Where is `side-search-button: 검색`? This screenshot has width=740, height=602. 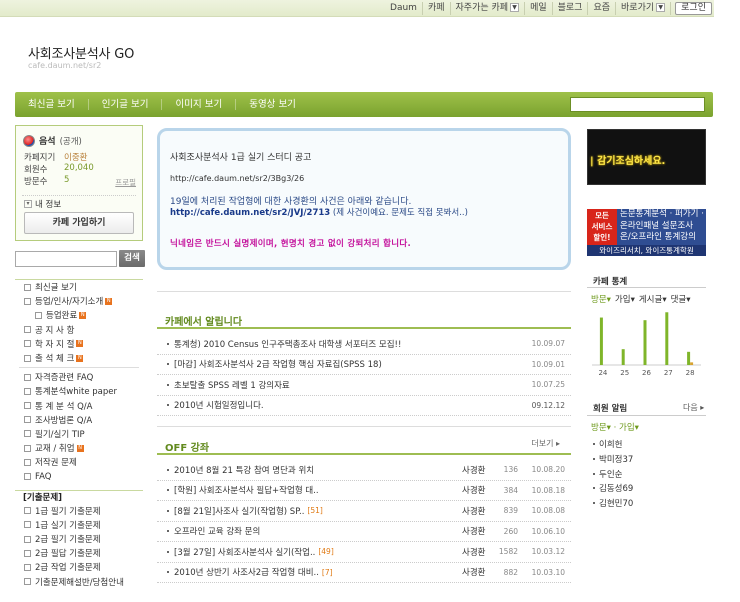 side-search-button: 검색 is located at coordinates (132, 258).